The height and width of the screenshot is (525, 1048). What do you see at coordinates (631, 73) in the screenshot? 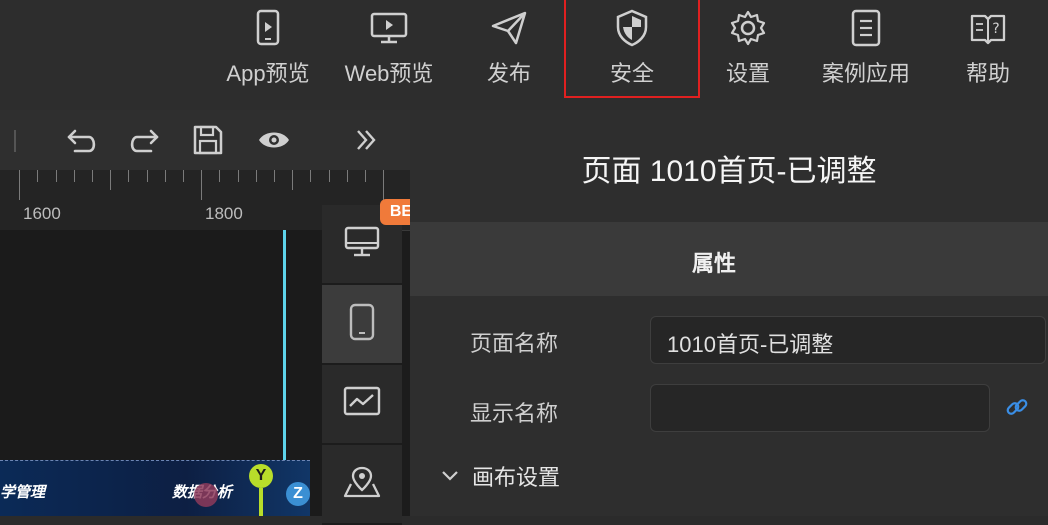
I see `security-label: 安全` at bounding box center [631, 73].